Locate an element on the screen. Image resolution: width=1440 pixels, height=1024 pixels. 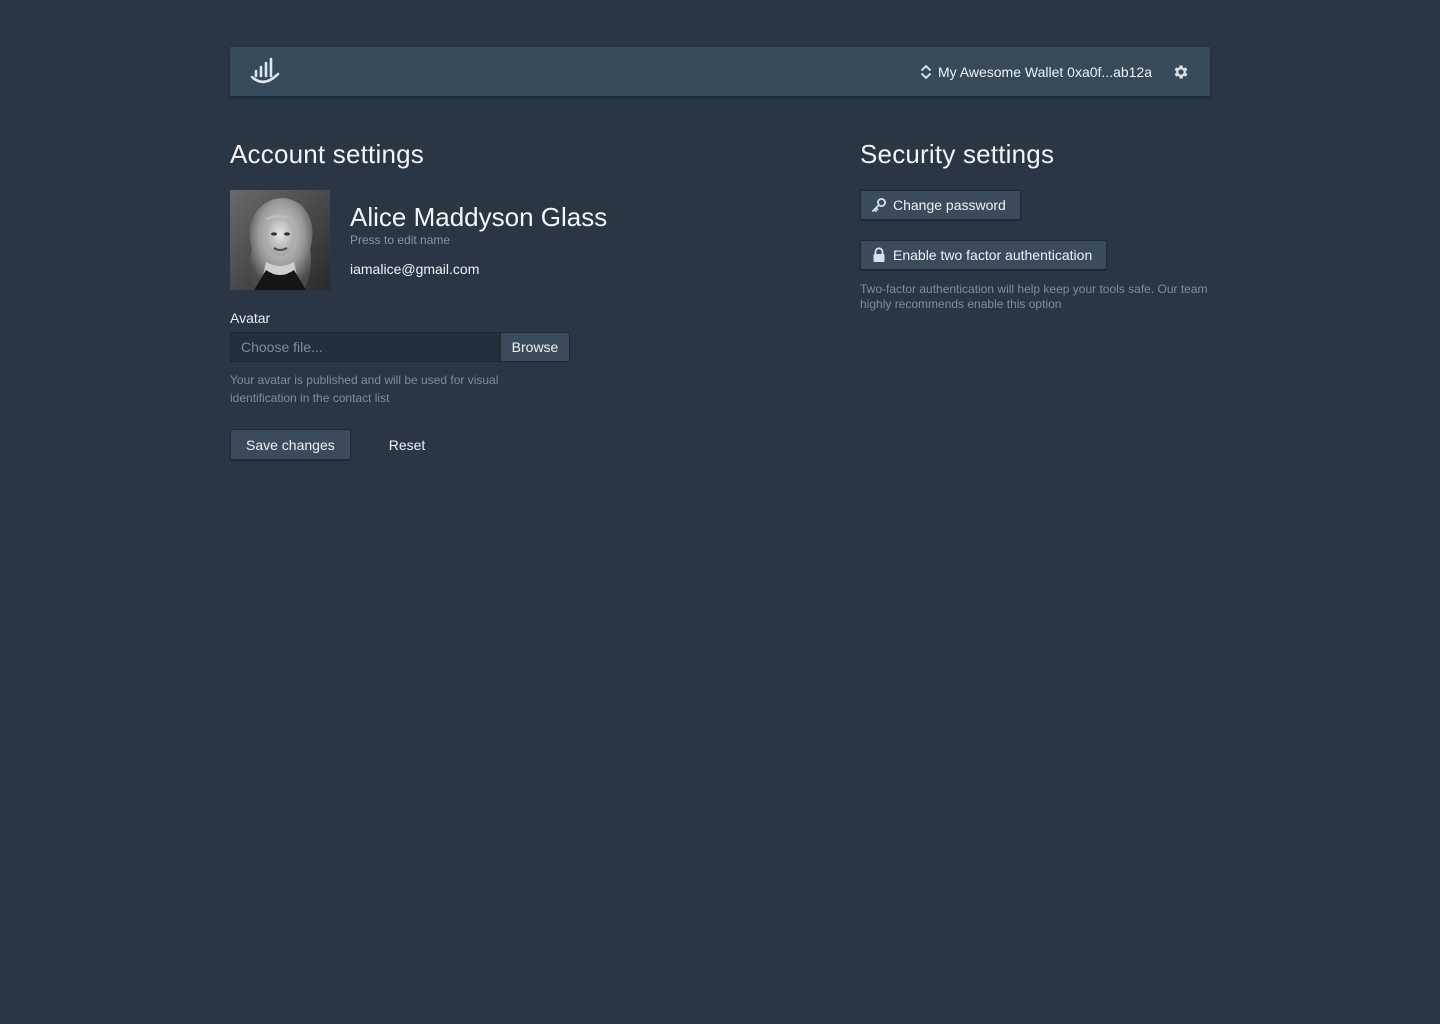
avatar-file-picker: Browse is located at coordinates (400, 347).